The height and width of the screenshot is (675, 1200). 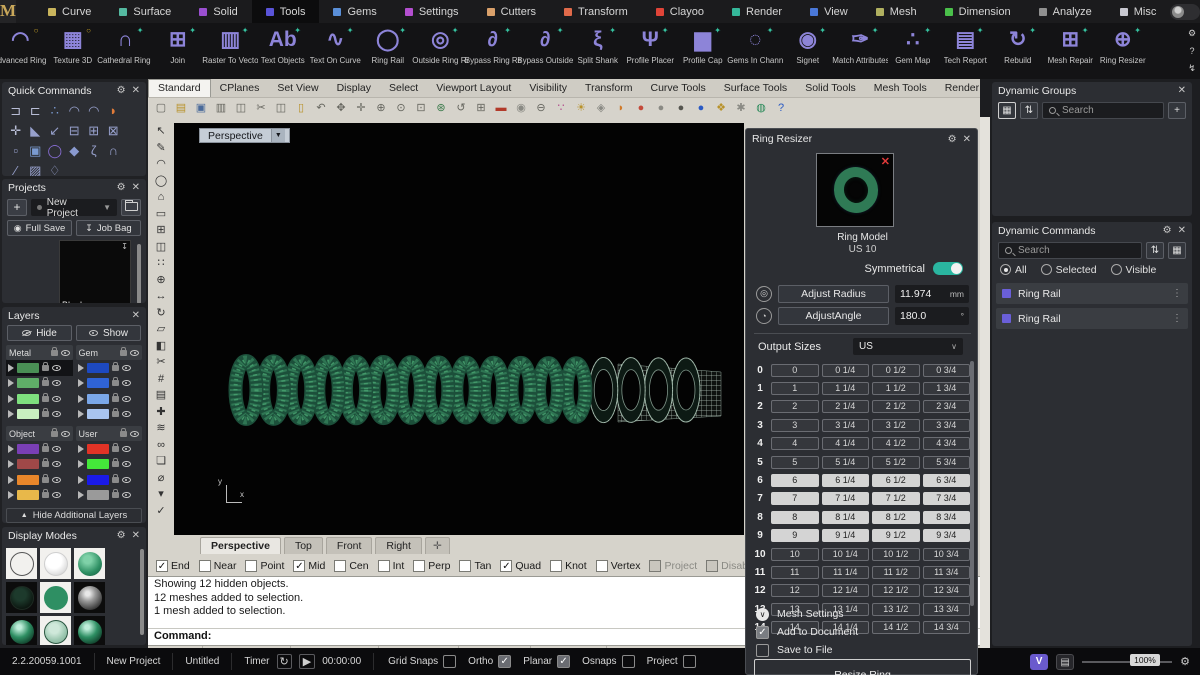 I want to click on size-button-6-3-4: 6 3/4, so click(x=946, y=481).